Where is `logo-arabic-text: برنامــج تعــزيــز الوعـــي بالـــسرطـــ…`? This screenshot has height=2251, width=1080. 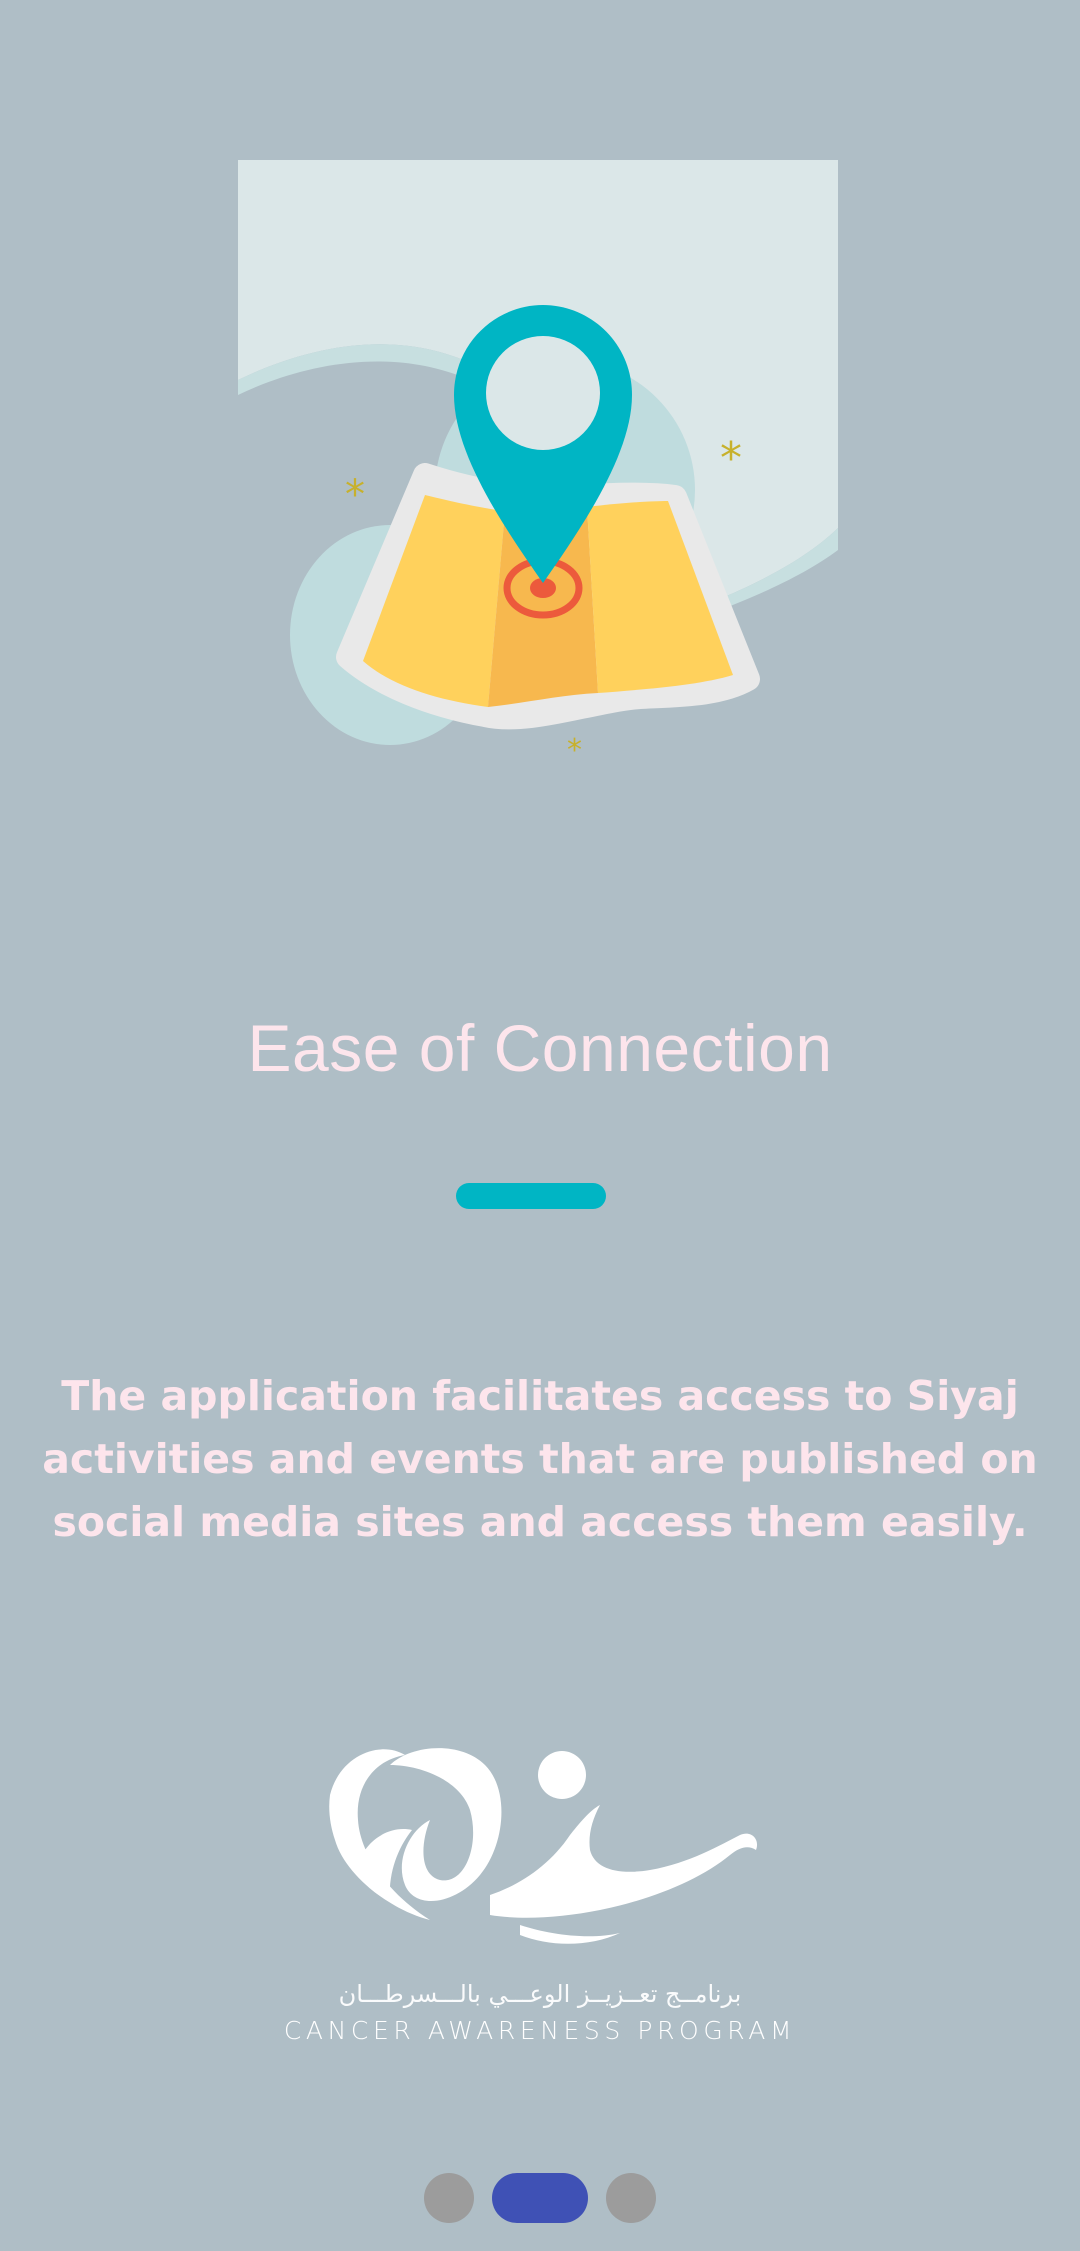
logo-arabic-text: برنامــج تعــزيــز الوعـــي بالـــسرطـــ… is located at coordinates (540, 1994).